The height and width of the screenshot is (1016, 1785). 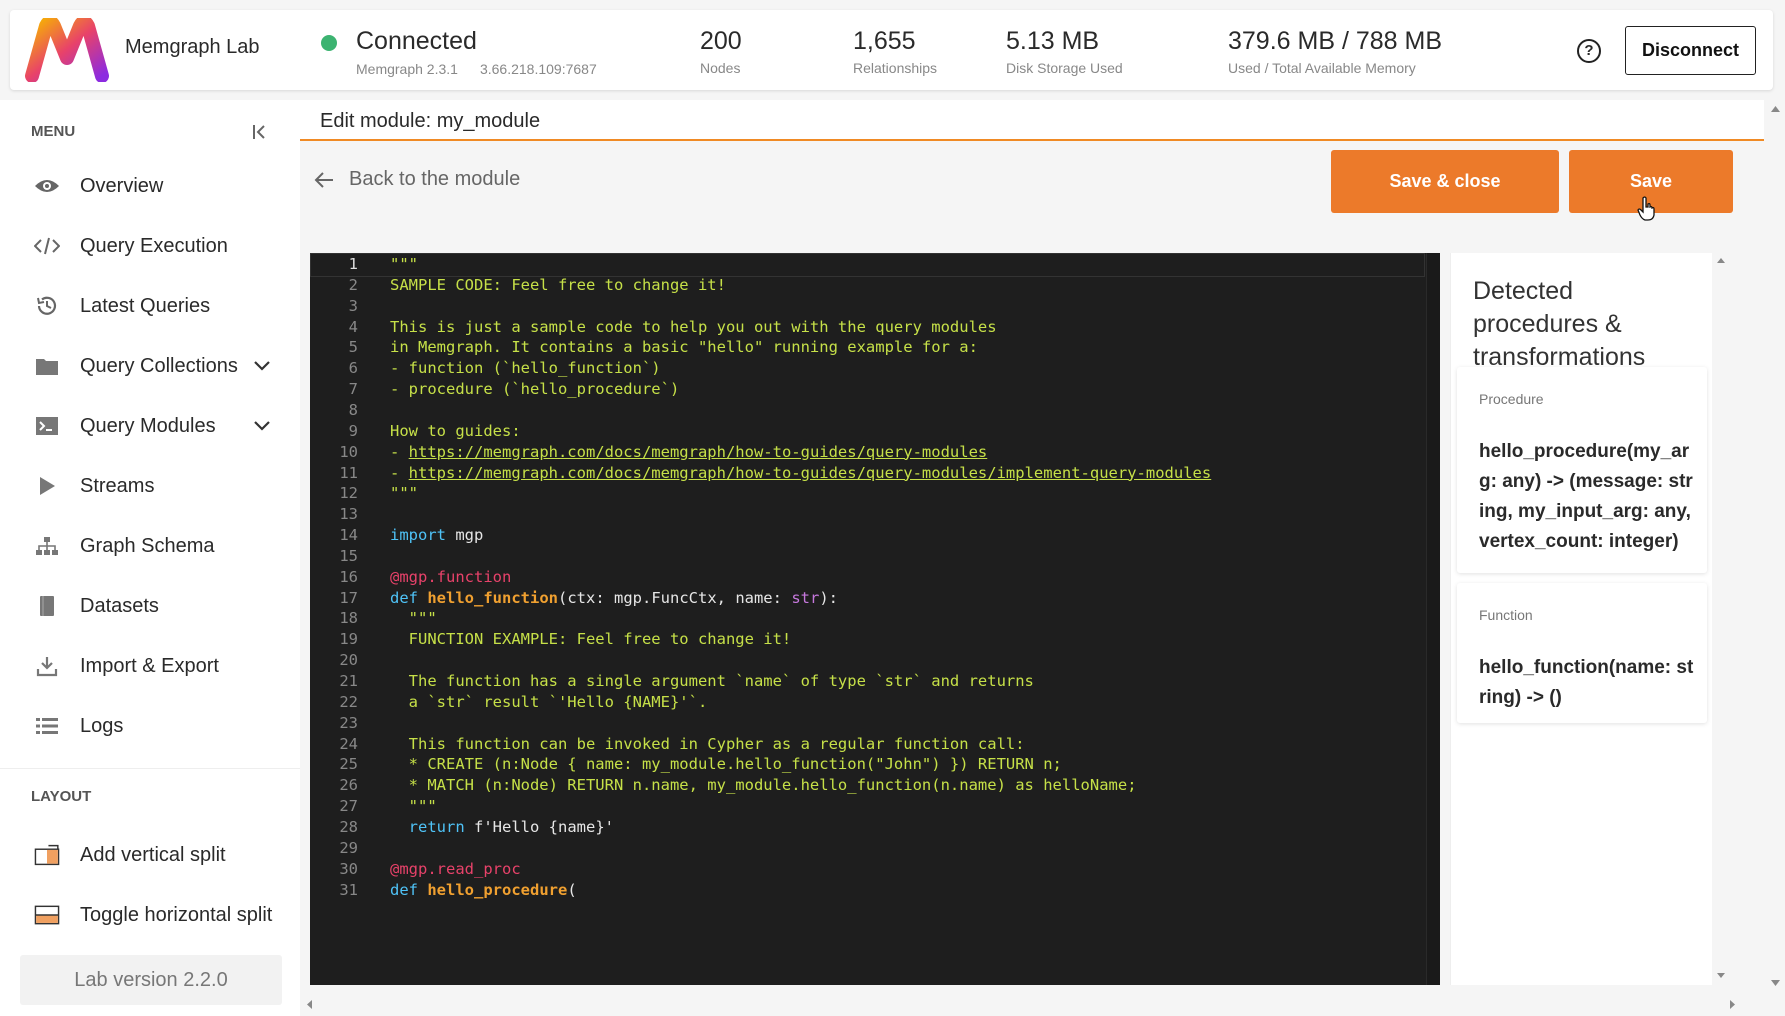 I want to click on sidebar-item-label: Logs, so click(x=102, y=725).